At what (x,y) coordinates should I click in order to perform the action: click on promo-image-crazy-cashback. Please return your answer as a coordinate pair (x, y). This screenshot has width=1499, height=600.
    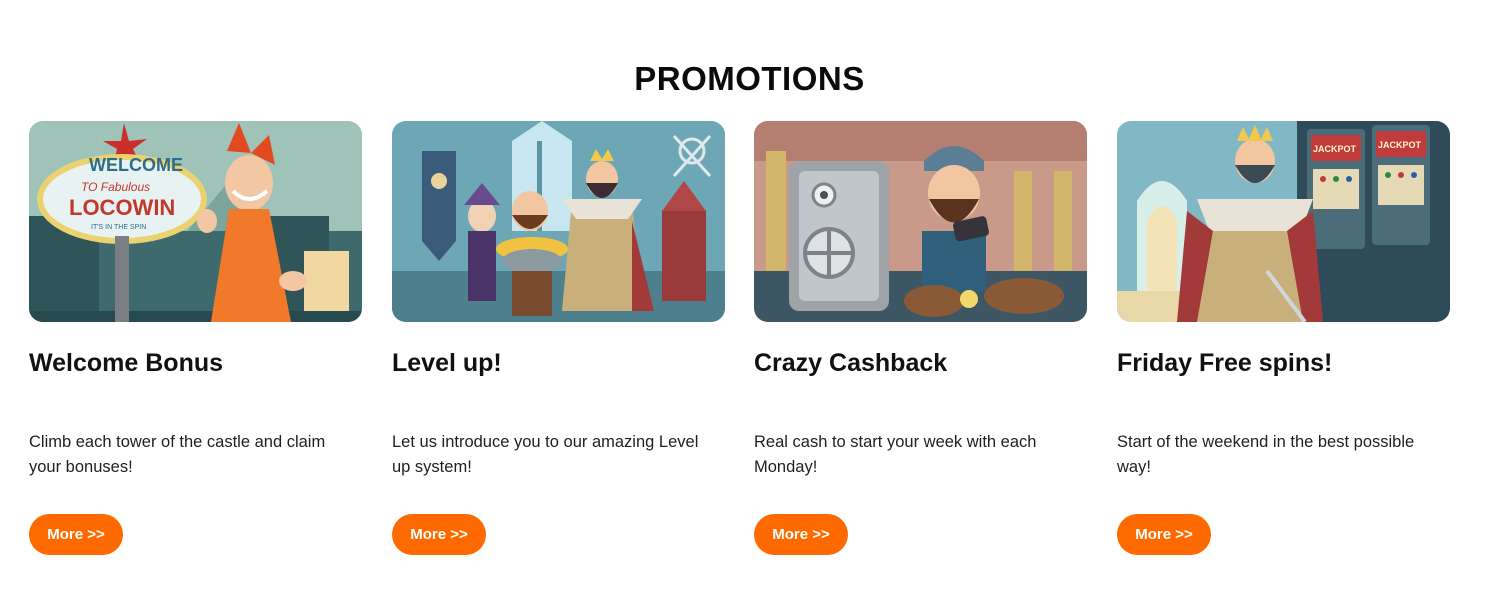
    Looking at the image, I should click on (920, 221).